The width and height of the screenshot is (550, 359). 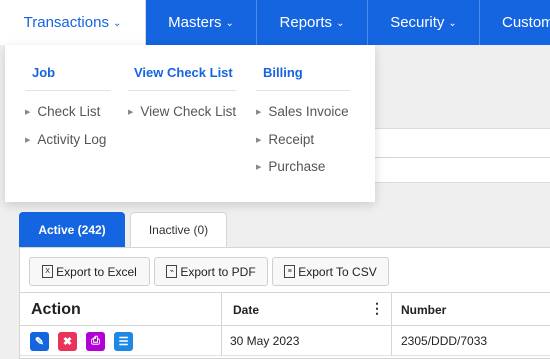 I want to click on column-header-number: Number, so click(x=471, y=309).